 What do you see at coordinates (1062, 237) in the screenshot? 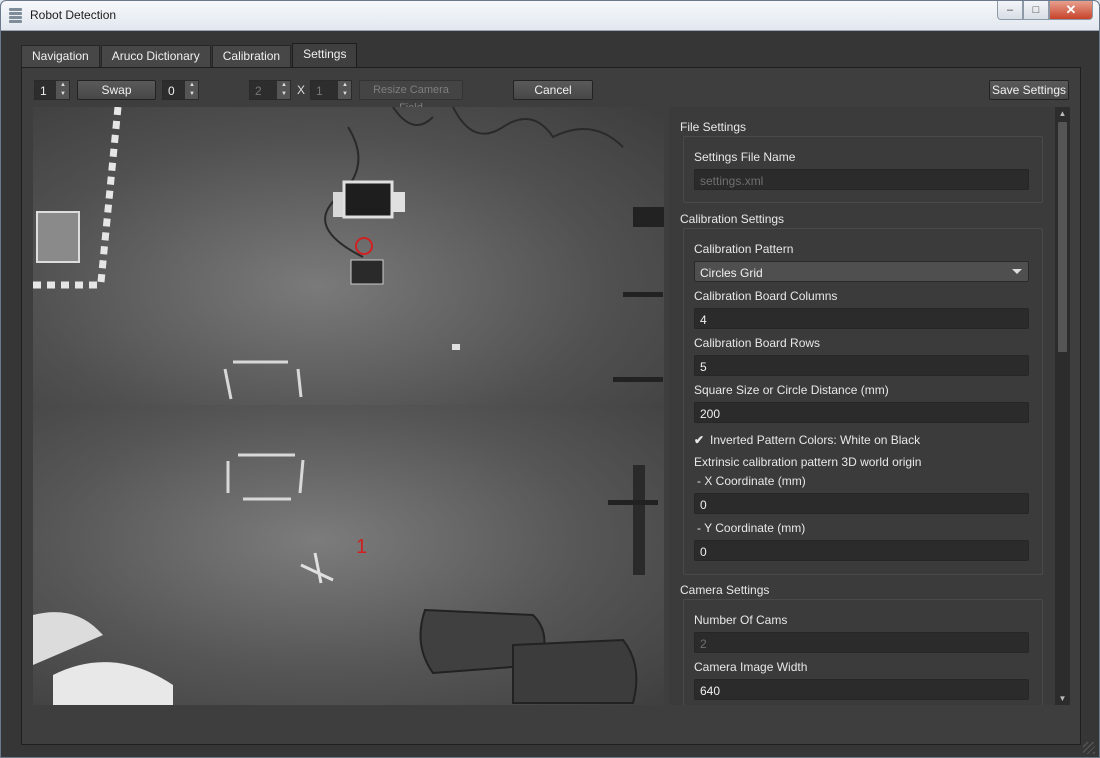
I see `scroll-thumb` at bounding box center [1062, 237].